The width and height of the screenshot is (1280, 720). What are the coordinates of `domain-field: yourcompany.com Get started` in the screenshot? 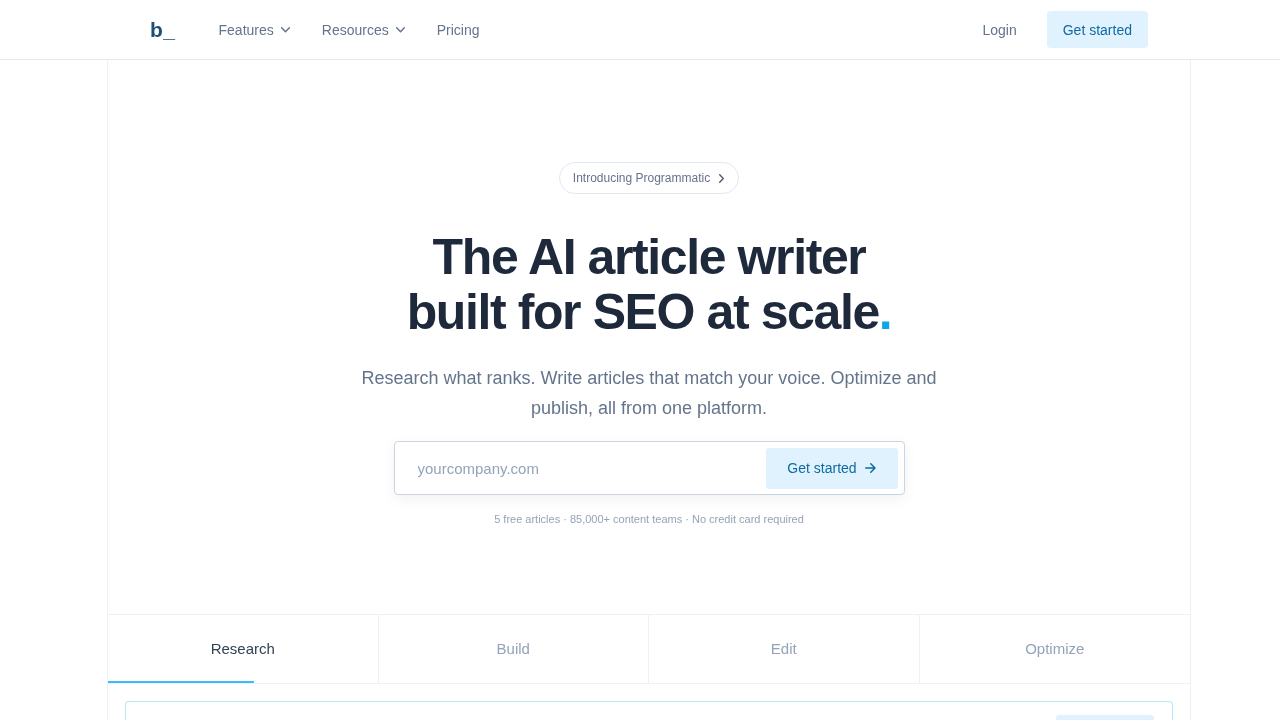 It's located at (649, 468).